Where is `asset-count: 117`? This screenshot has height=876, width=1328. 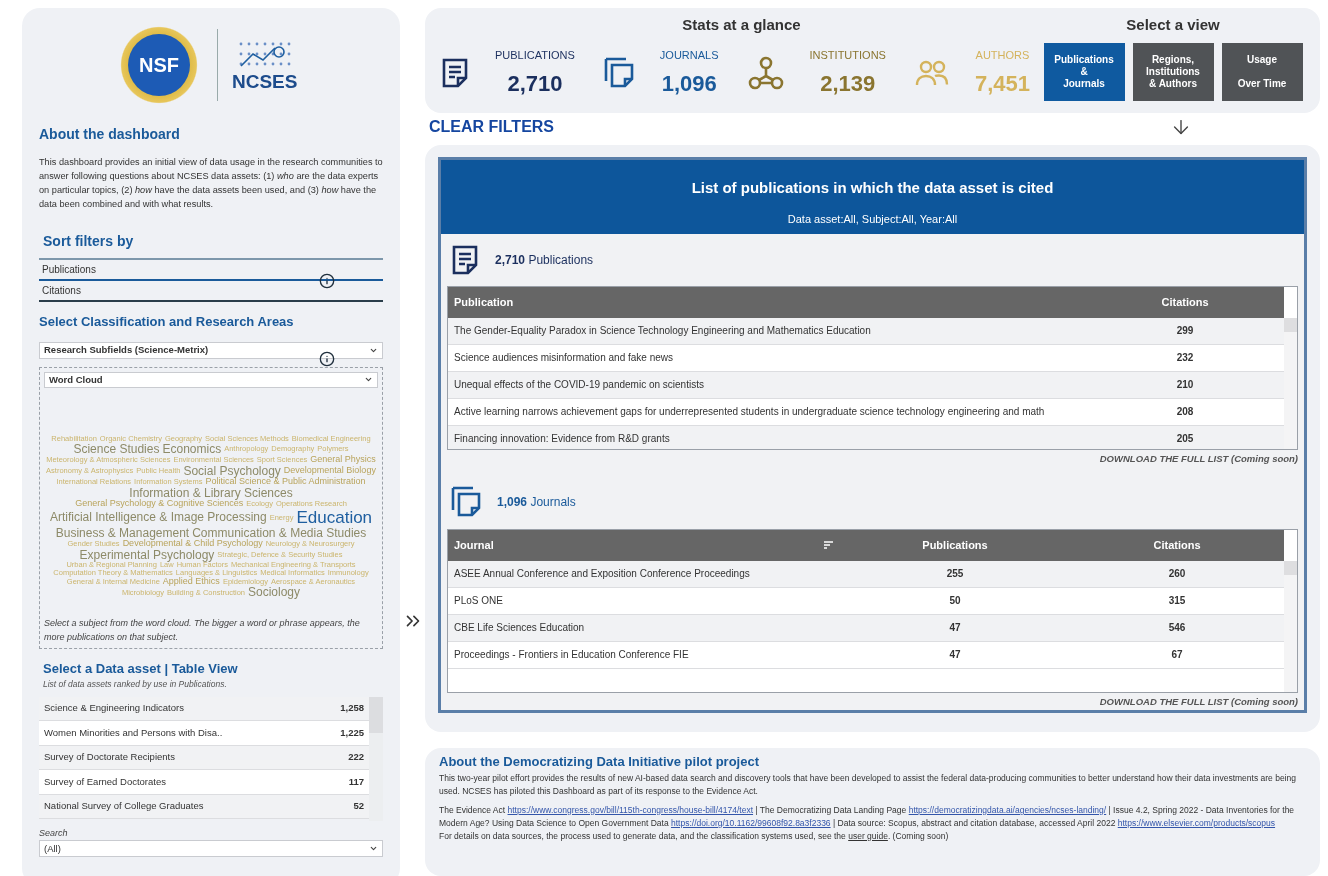 asset-count: 117 is located at coordinates (356, 781).